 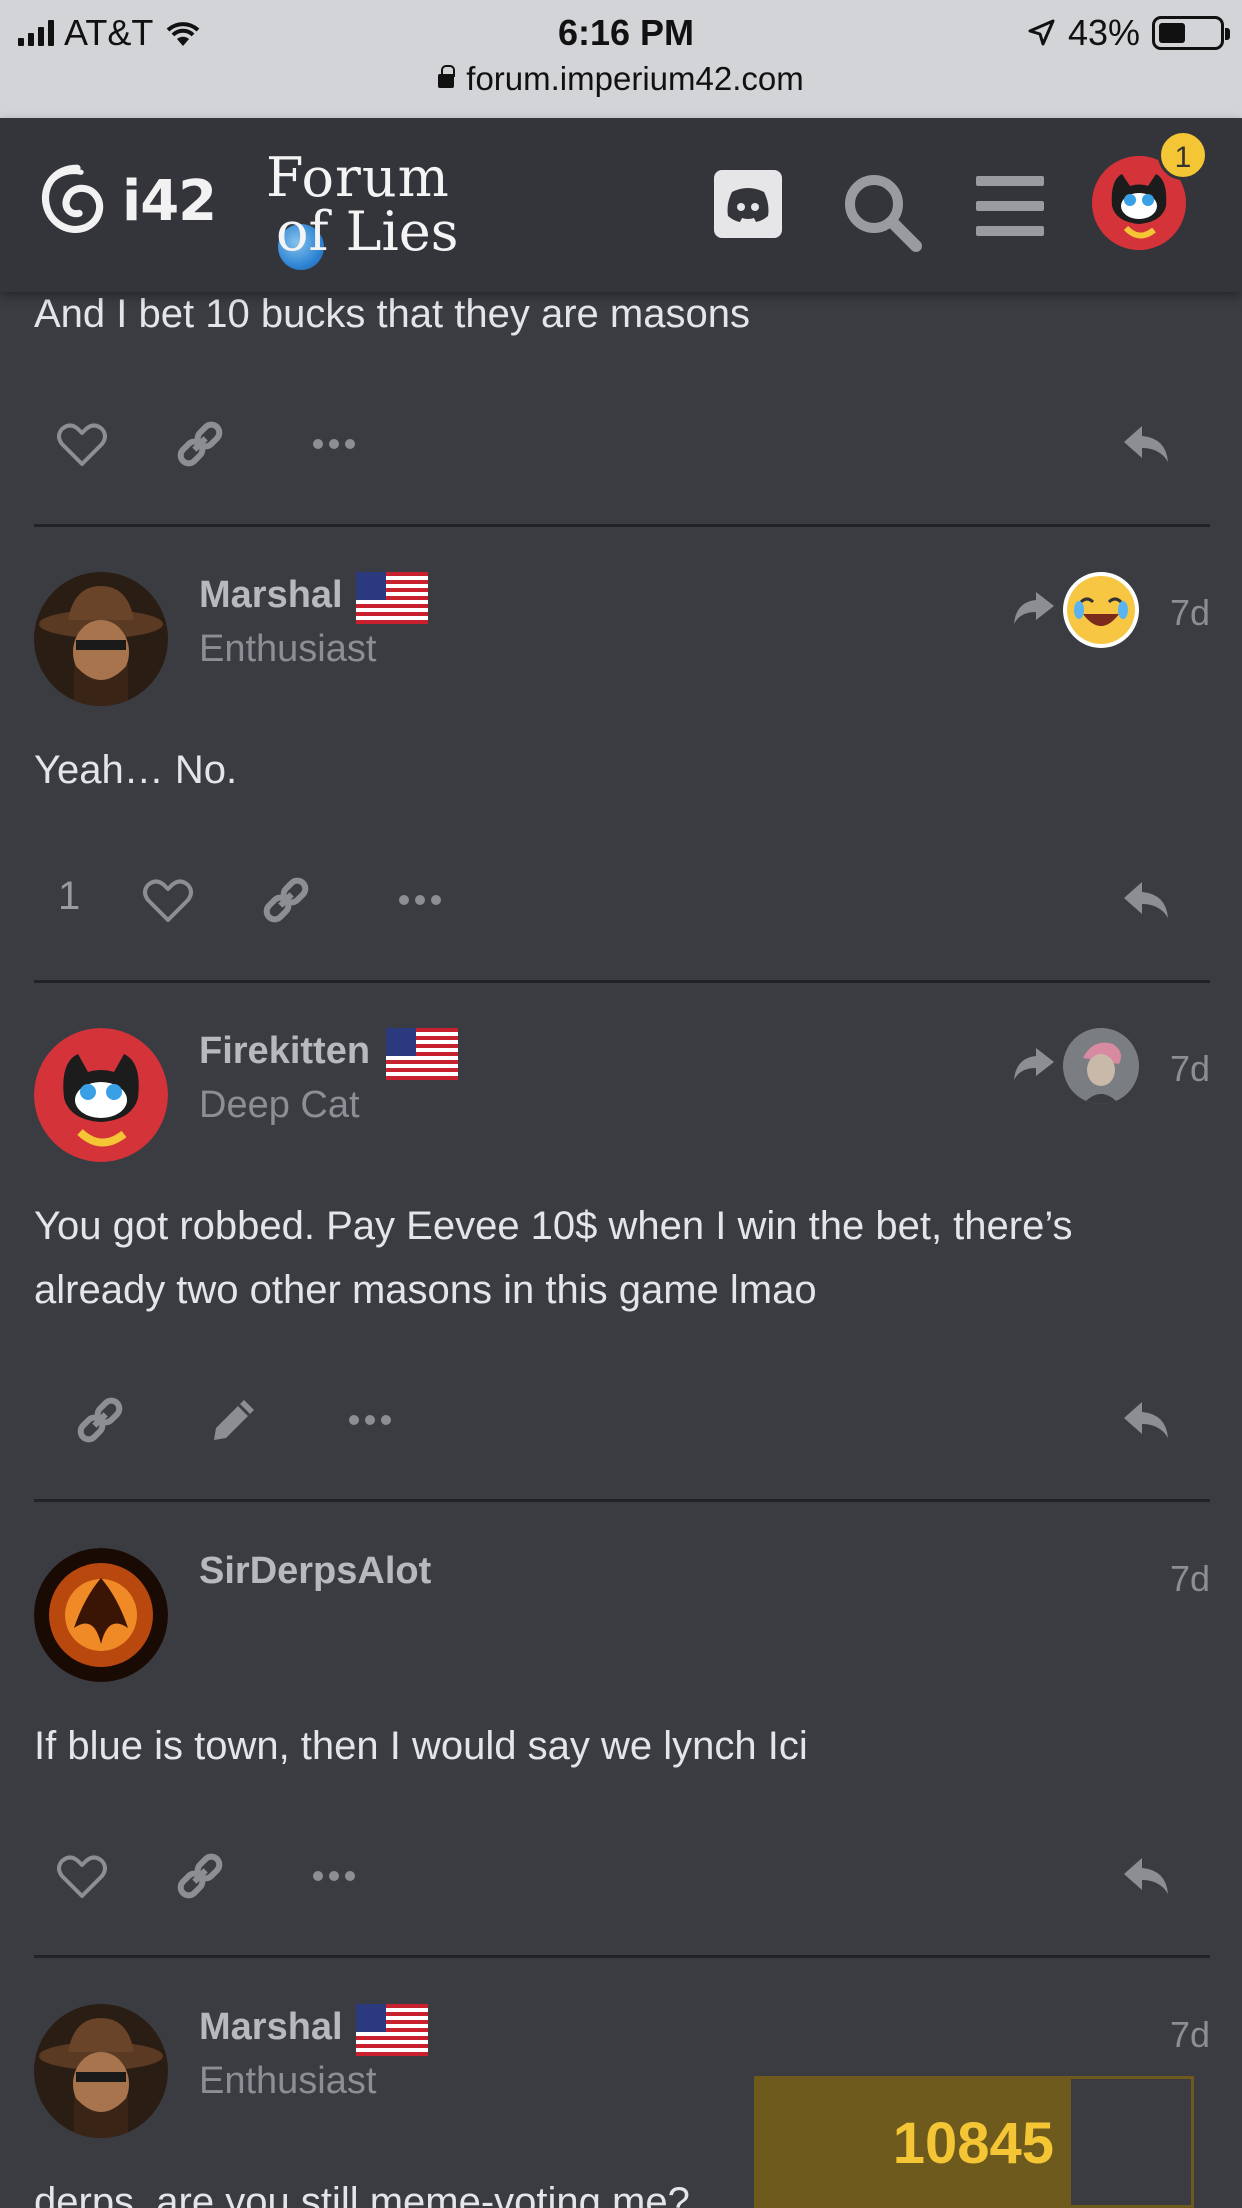 What do you see at coordinates (69, 896) in the screenshot?
I see `like-count: 1` at bounding box center [69, 896].